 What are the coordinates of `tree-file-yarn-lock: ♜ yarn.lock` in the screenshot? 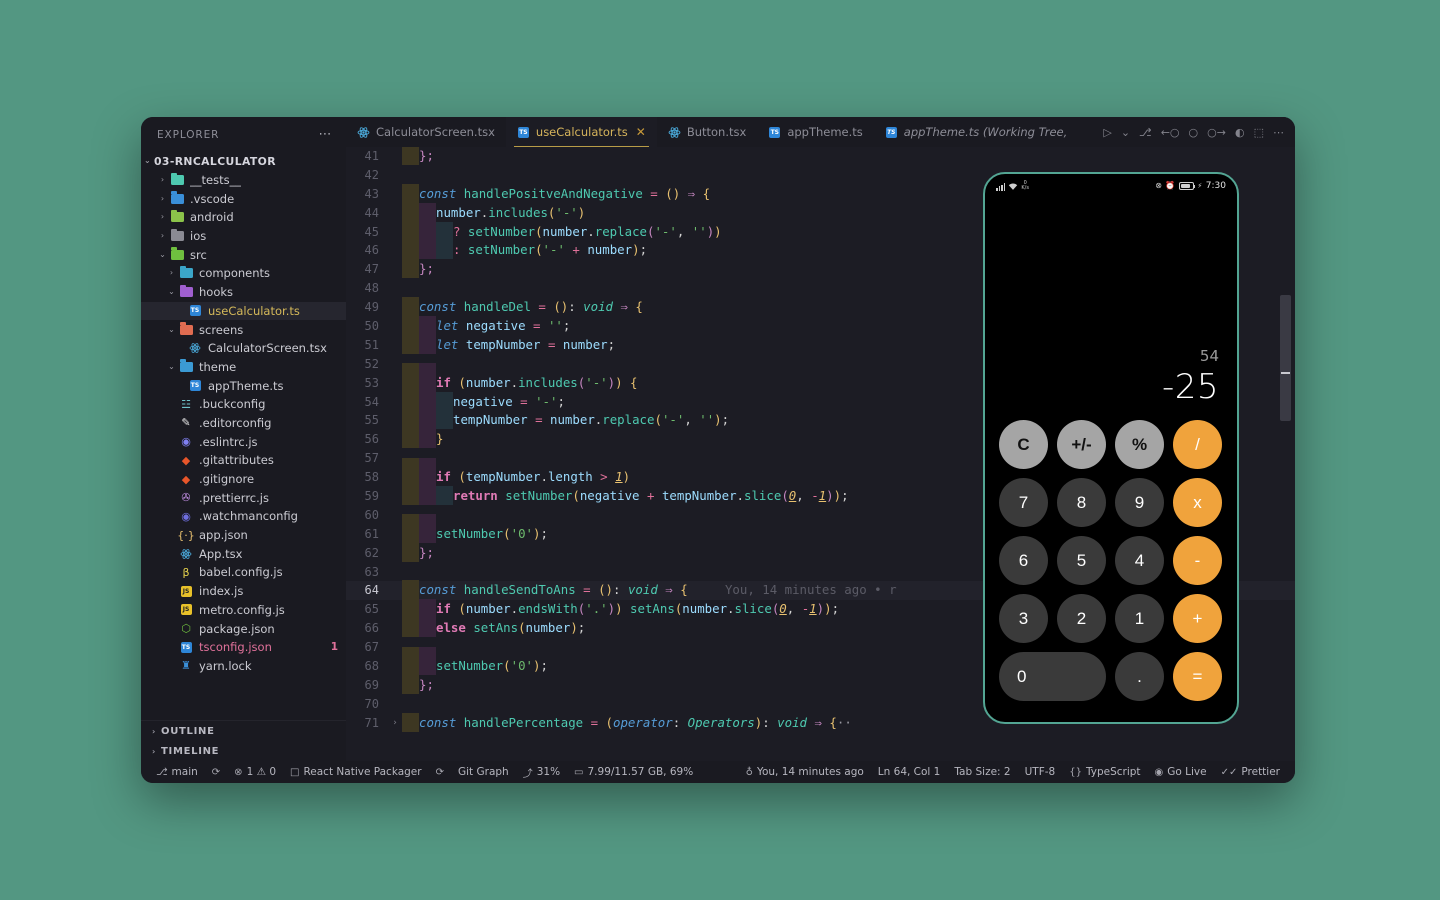 It's located at (243, 666).